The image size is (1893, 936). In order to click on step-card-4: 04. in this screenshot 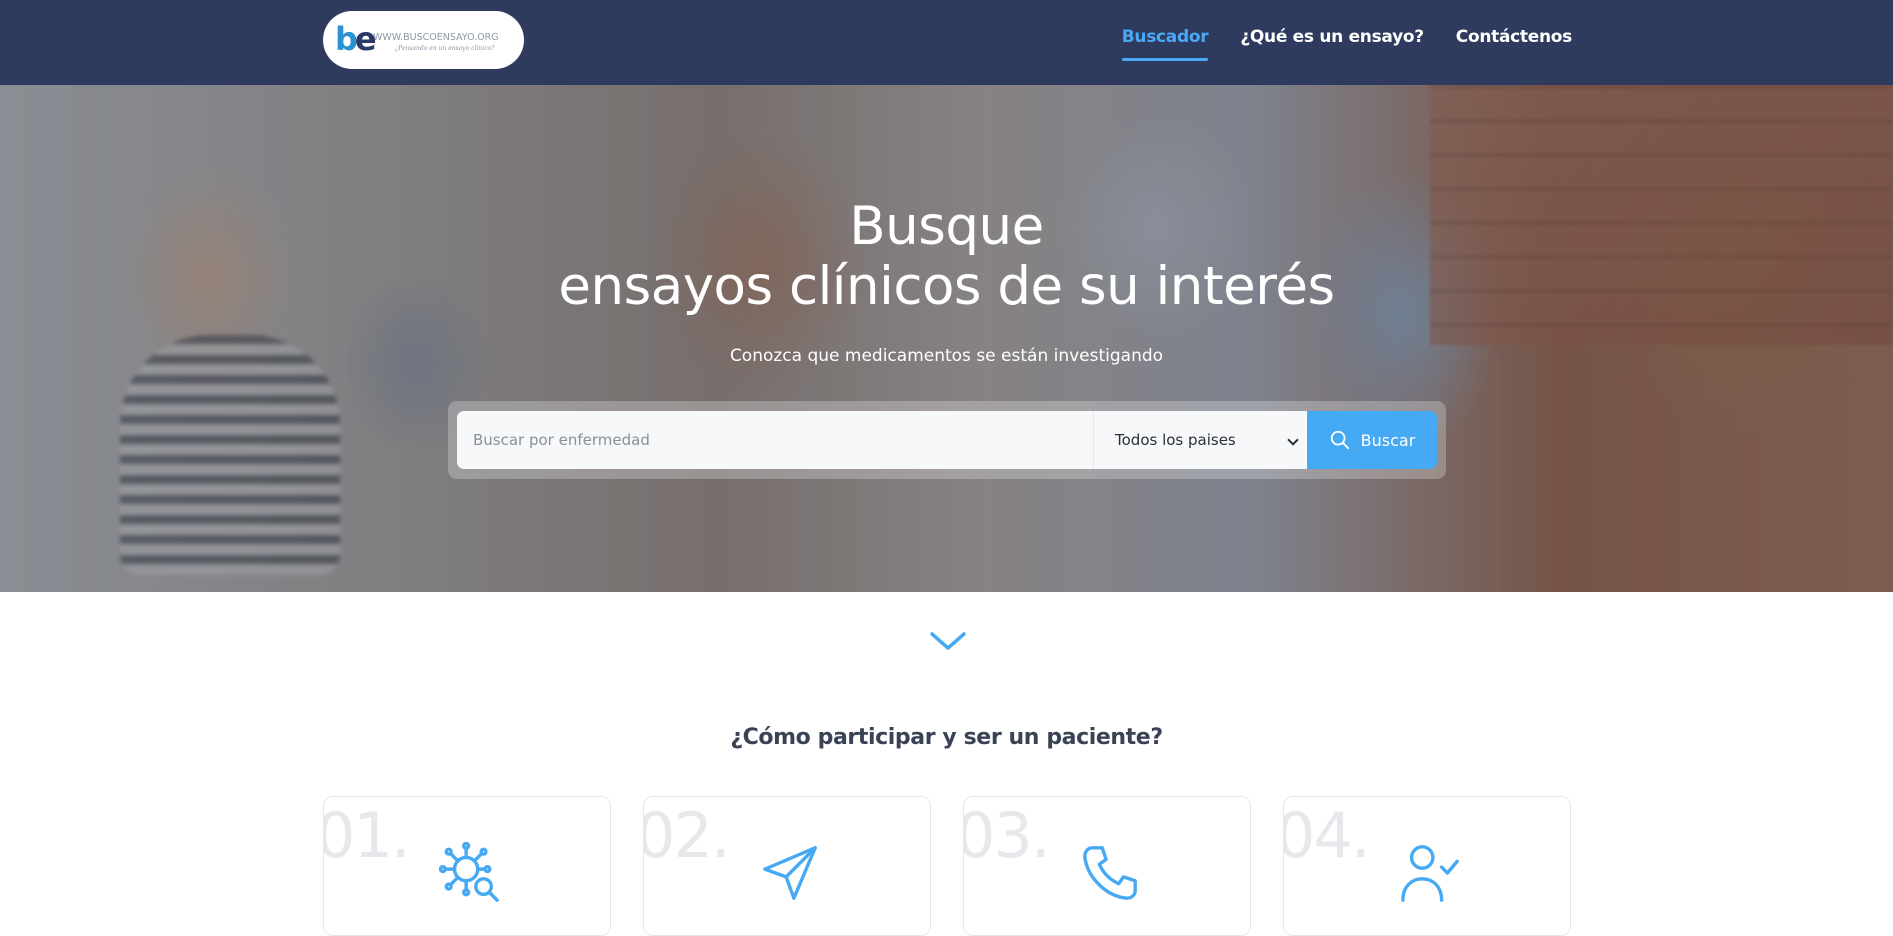, I will do `click(1427, 866)`.